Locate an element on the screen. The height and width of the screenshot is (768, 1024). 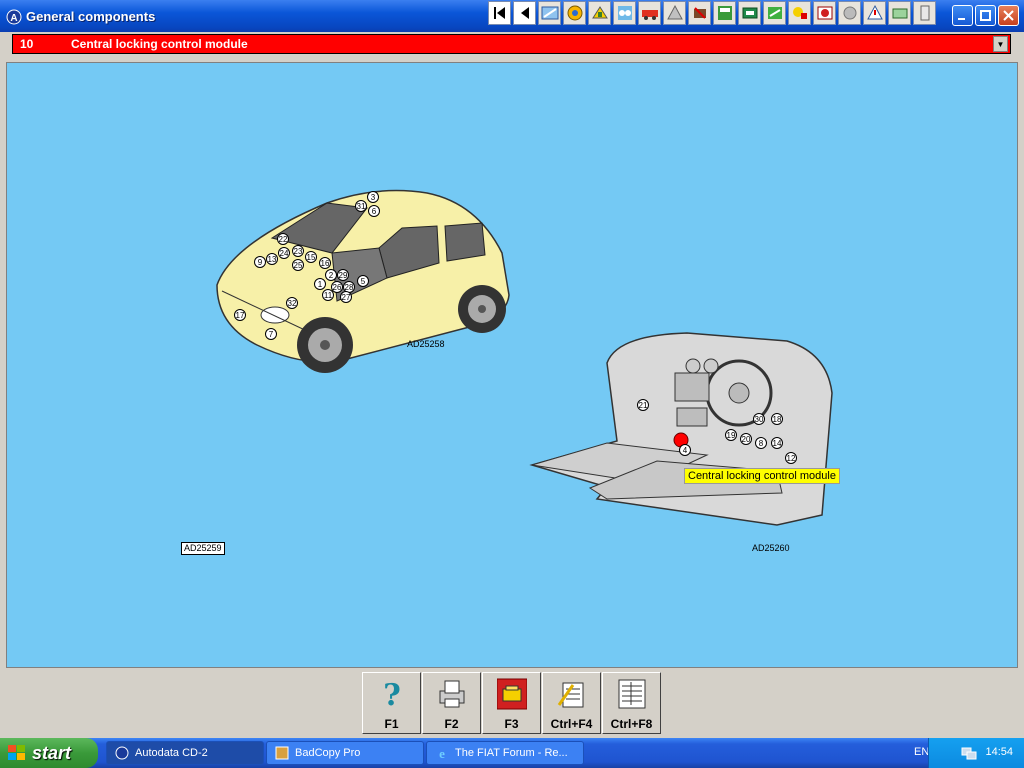
car-callout-13: 13 is located at coordinates (272, 259).